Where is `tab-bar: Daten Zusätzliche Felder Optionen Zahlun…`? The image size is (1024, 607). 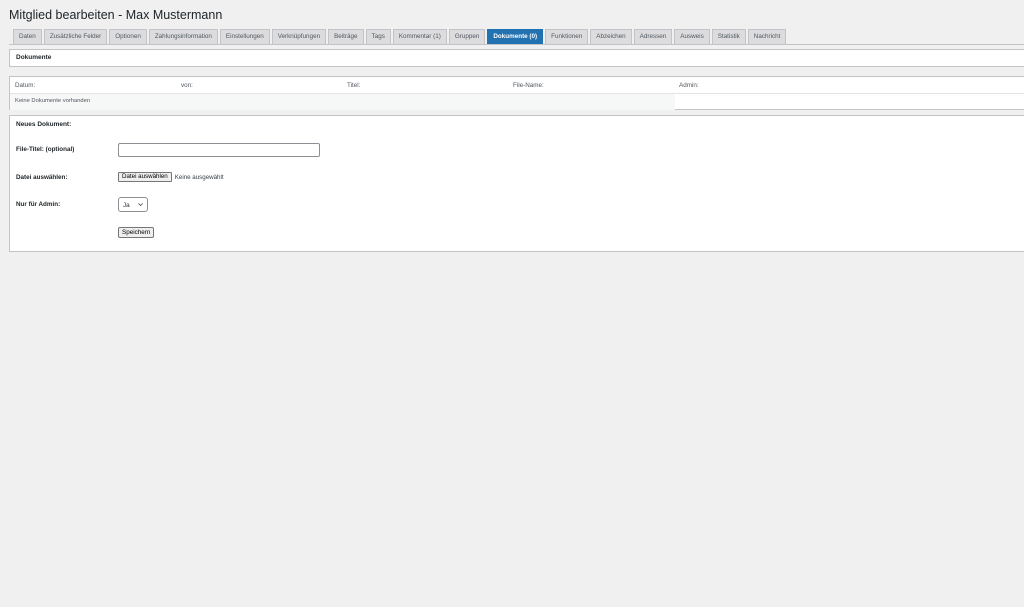
tab-bar: Daten Zusätzliche Felder Optionen Zahlun… is located at coordinates (400, 36).